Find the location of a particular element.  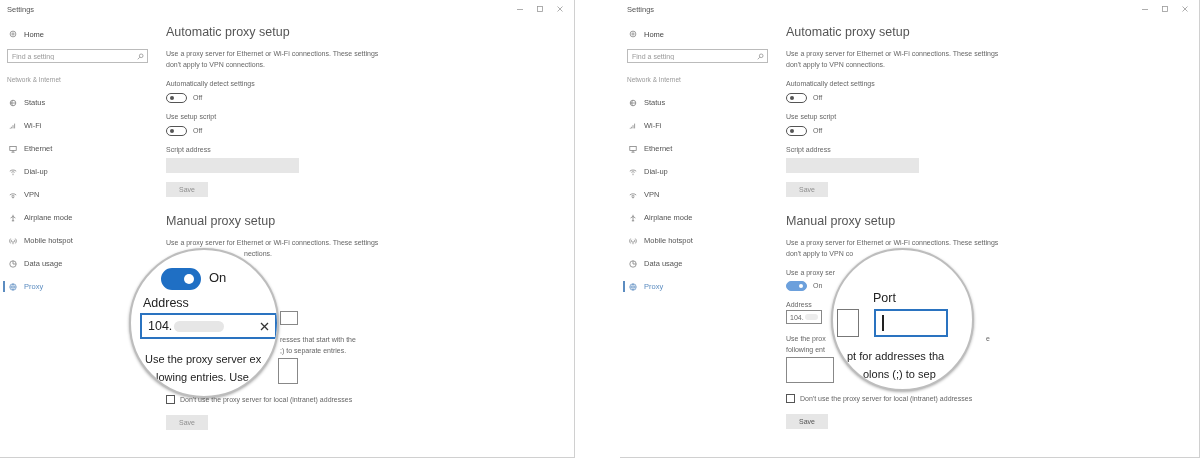

text-cursor is located at coordinates (883, 323).